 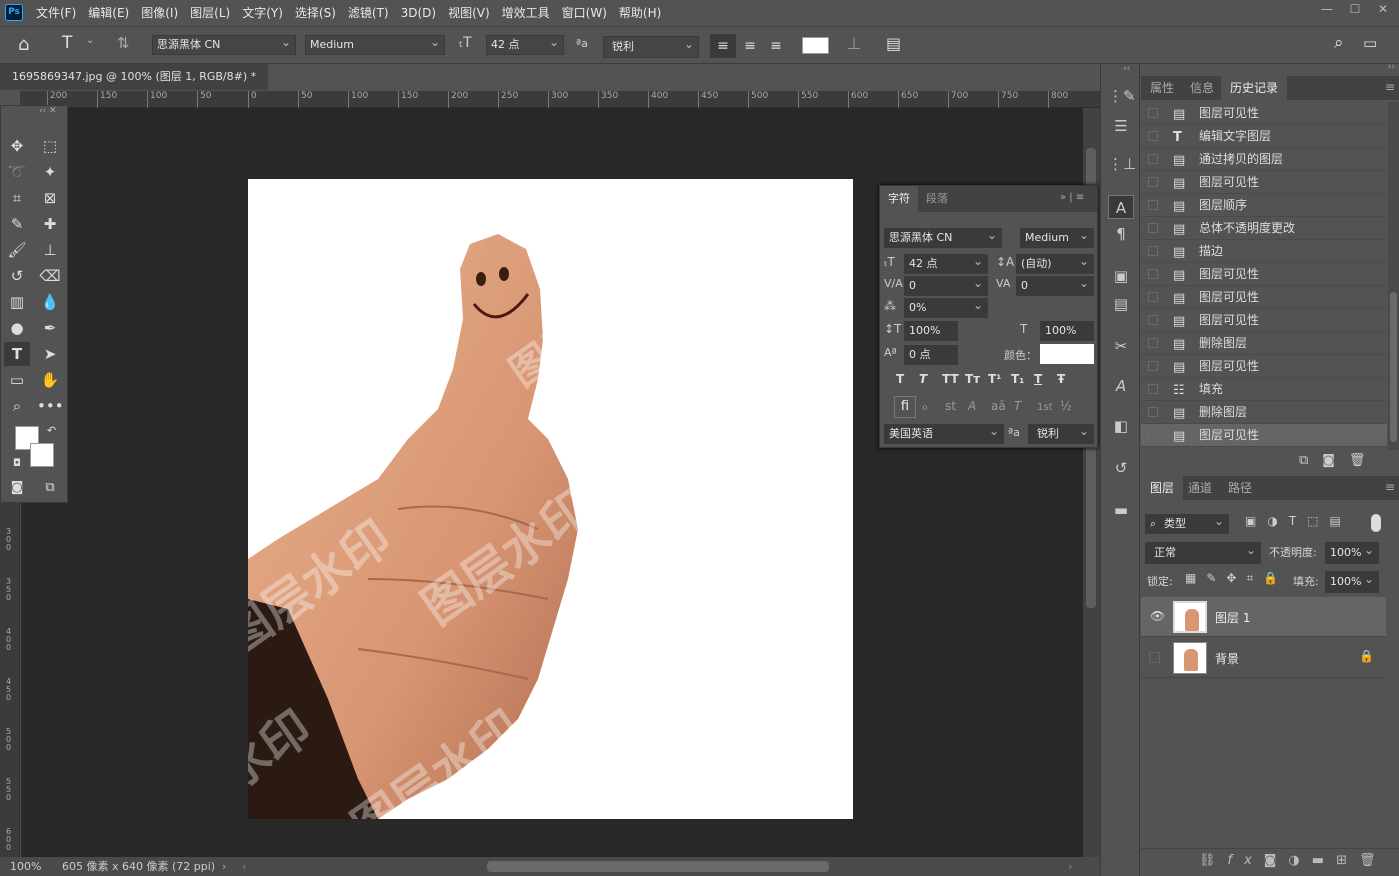 What do you see at coordinates (50, 198) in the screenshot?
I see `frame-tool-icon: ⊠` at bounding box center [50, 198].